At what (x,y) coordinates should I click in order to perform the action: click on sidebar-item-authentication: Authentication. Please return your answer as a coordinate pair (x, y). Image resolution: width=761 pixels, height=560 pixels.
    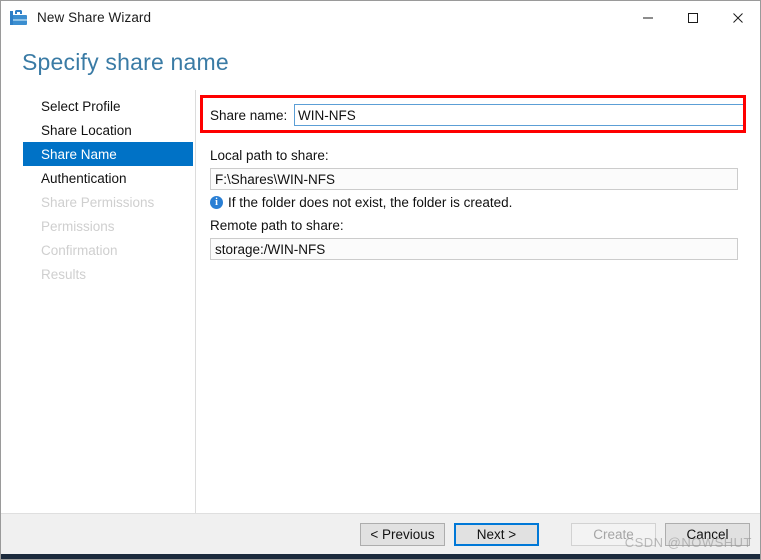
    Looking at the image, I should click on (108, 178).